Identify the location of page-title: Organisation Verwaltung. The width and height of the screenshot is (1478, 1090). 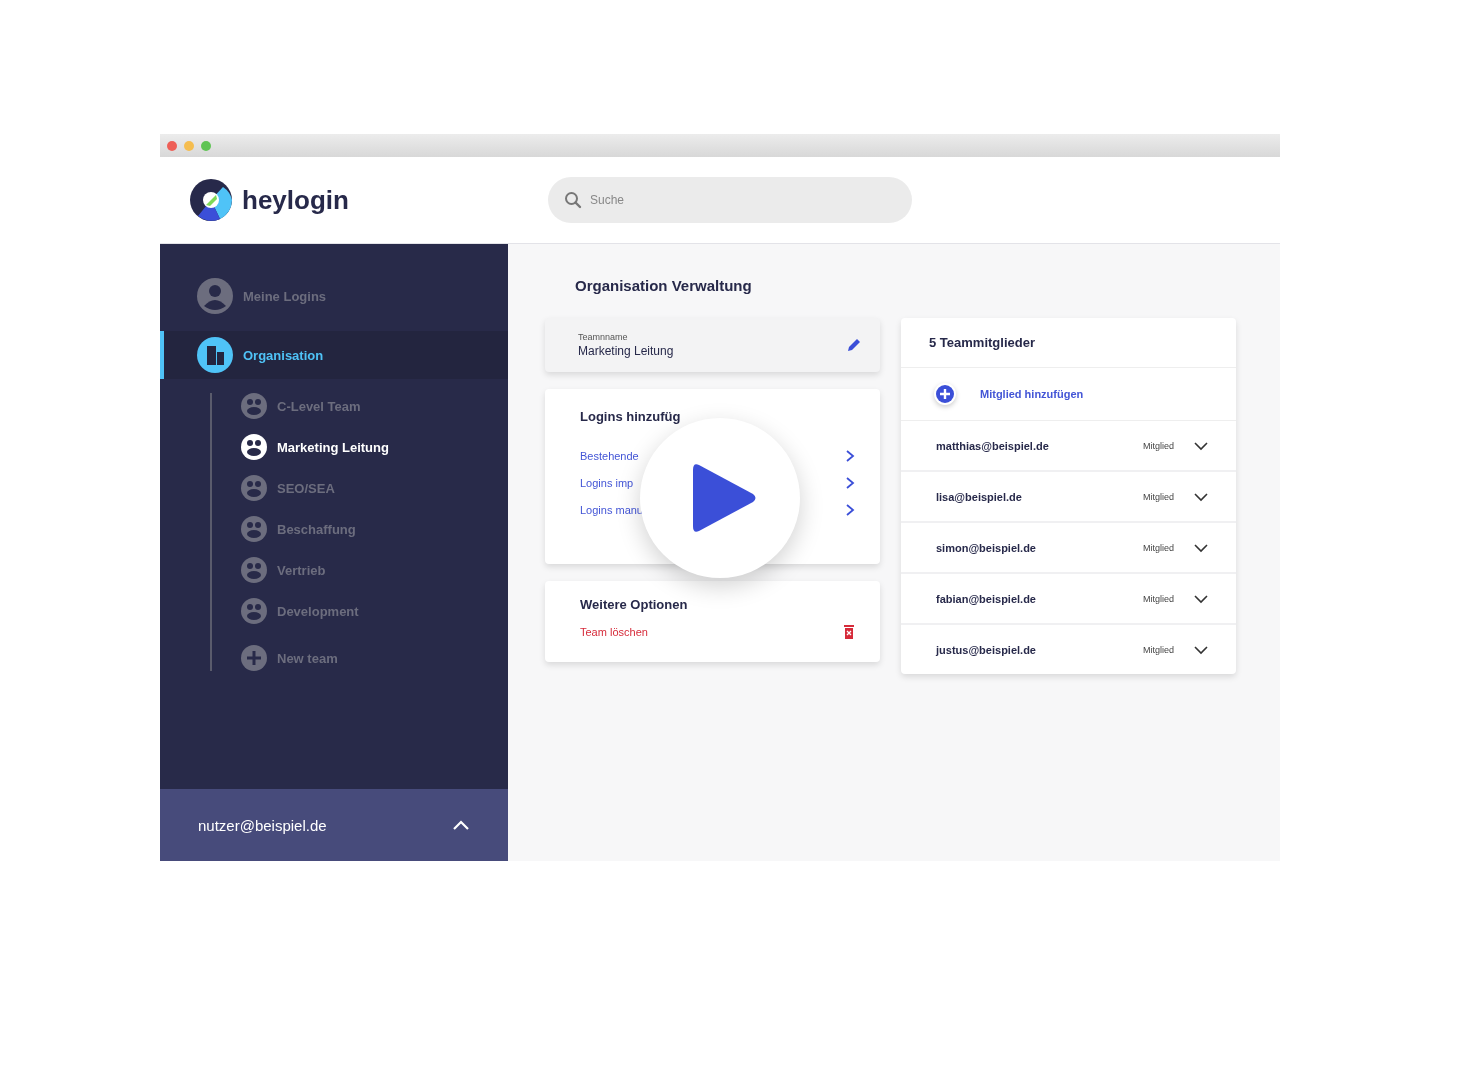
(664, 285).